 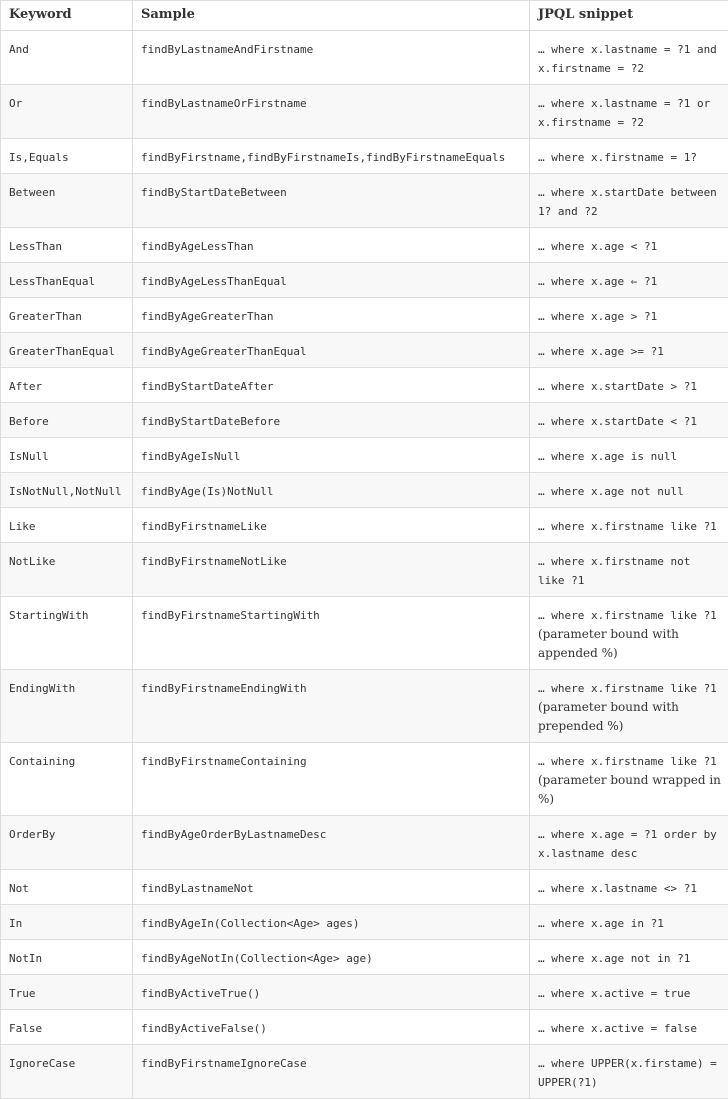 What do you see at coordinates (629, 1072) in the screenshot?
I see `jpql-cell: … where UPPER(x.firstame) = UPPER(?1)` at bounding box center [629, 1072].